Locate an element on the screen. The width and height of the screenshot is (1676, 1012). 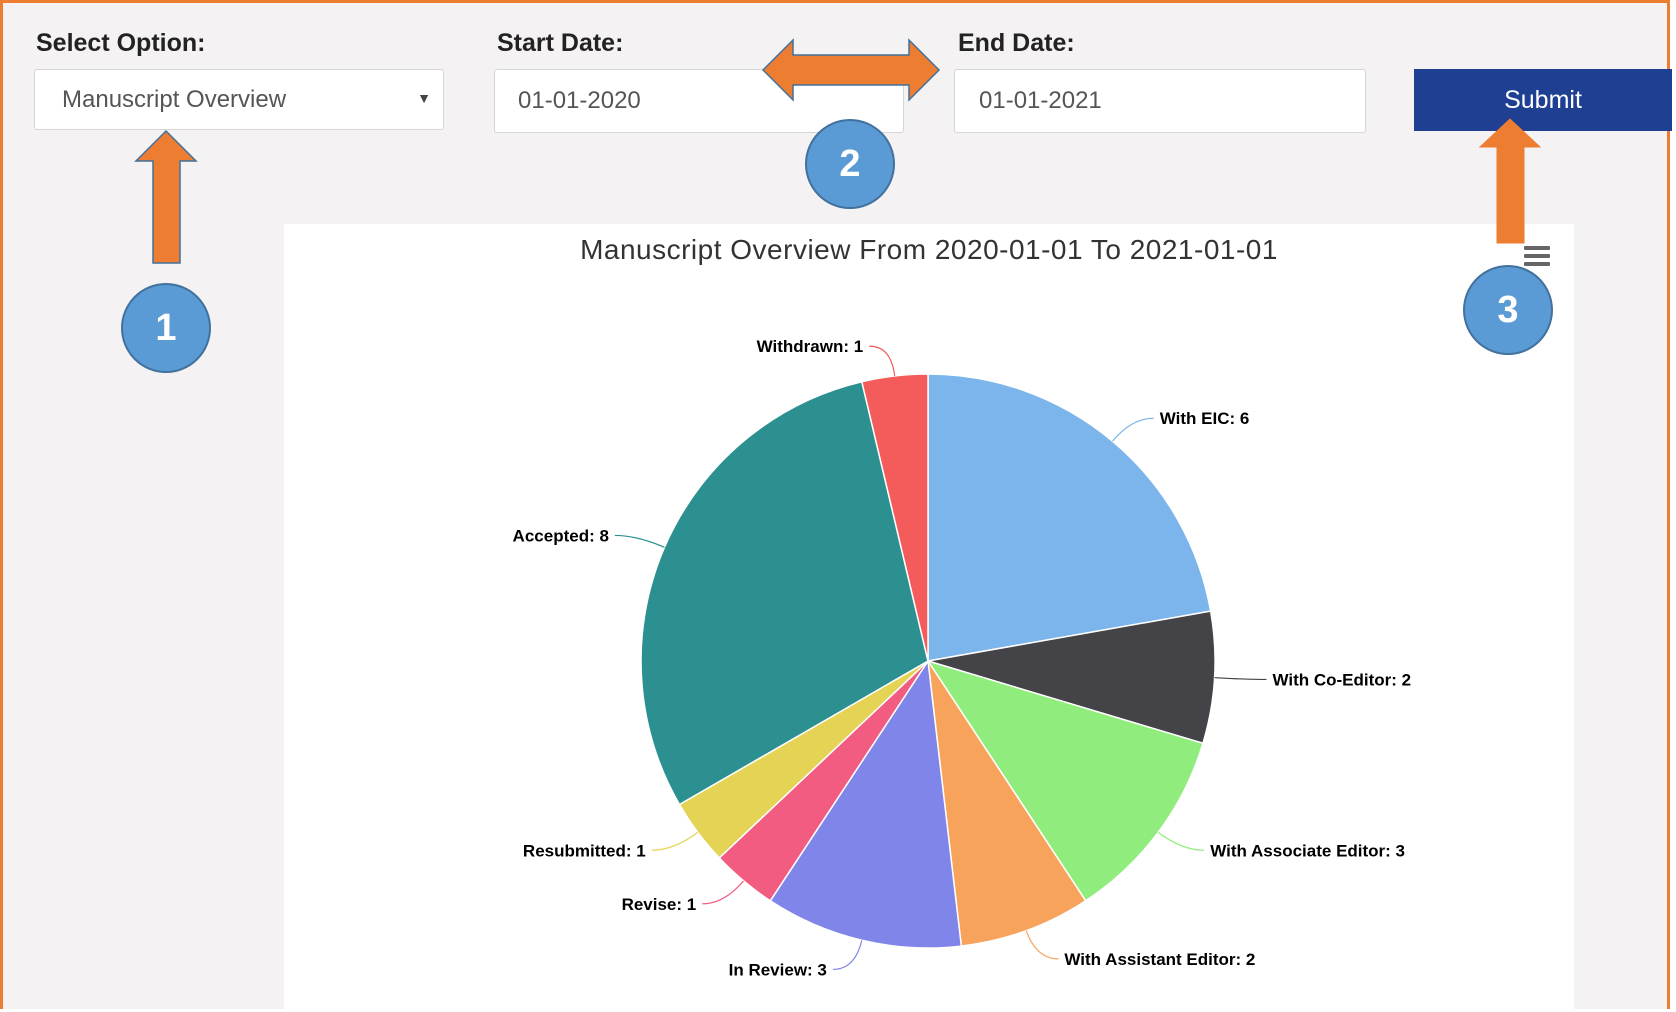
slice-data-label: Revise: 1 is located at coordinates (659, 904).